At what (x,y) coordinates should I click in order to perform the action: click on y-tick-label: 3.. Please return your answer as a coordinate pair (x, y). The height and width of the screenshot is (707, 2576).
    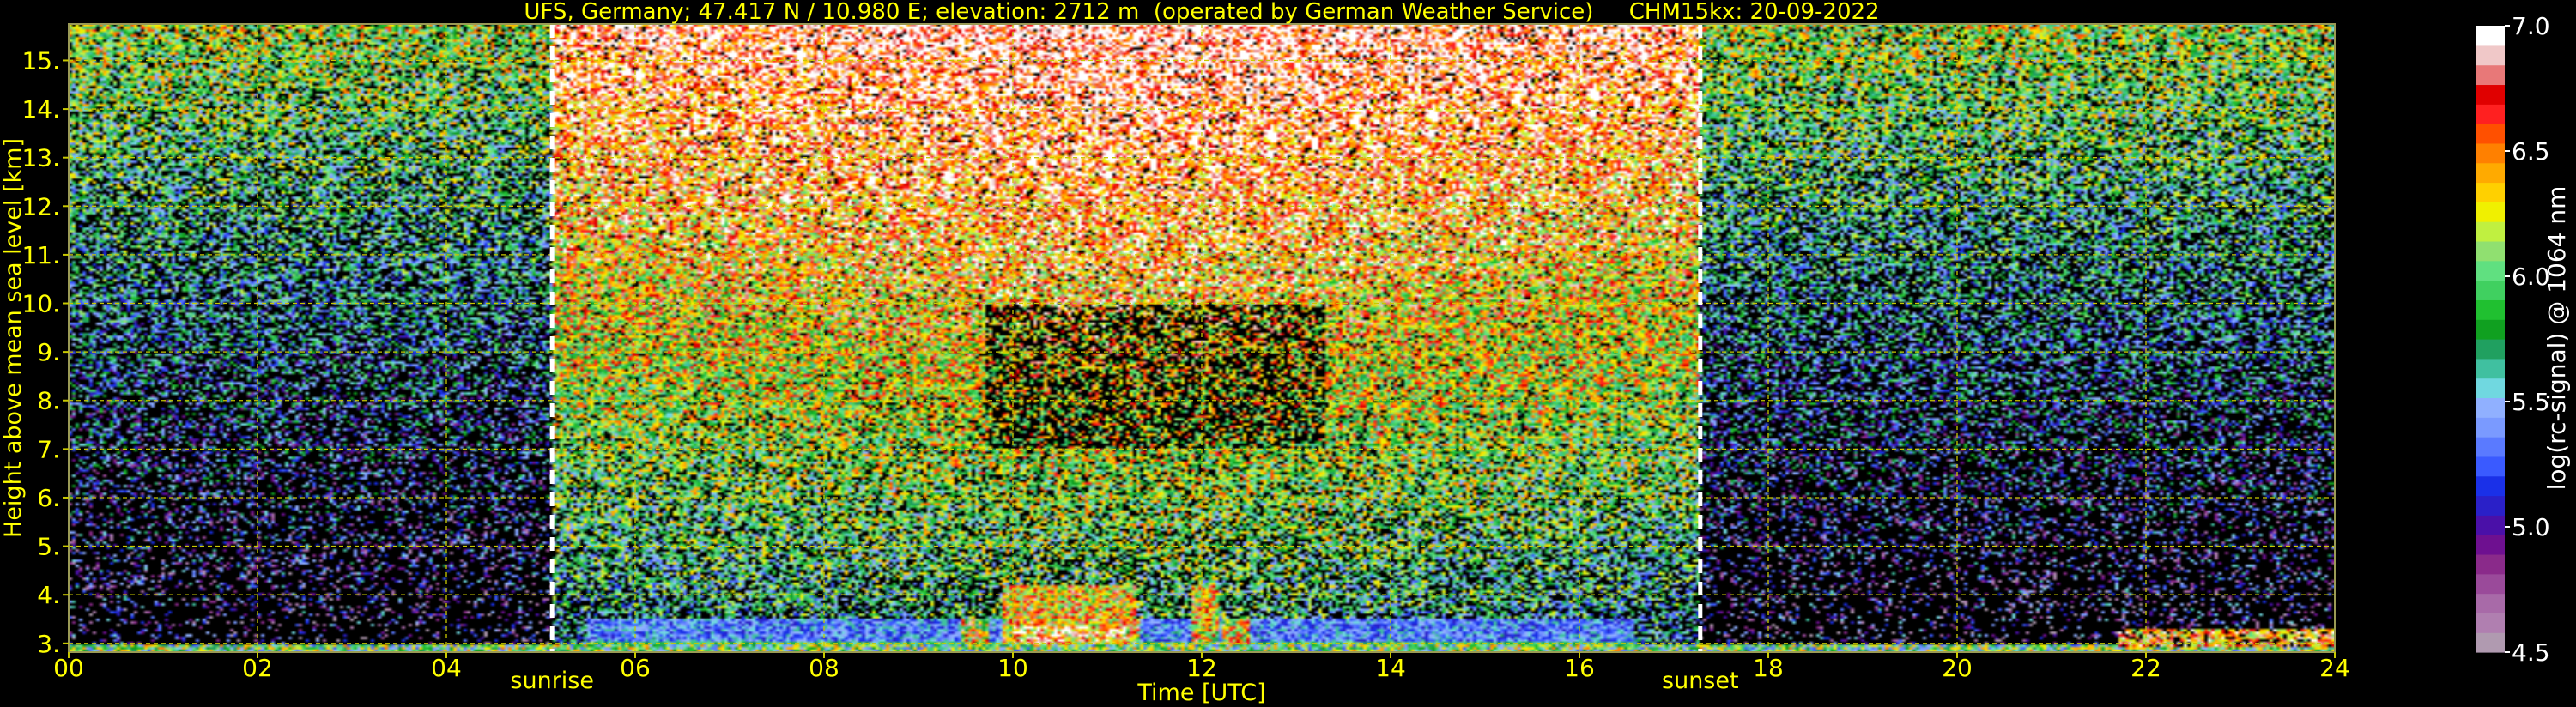
    Looking at the image, I should click on (48, 644).